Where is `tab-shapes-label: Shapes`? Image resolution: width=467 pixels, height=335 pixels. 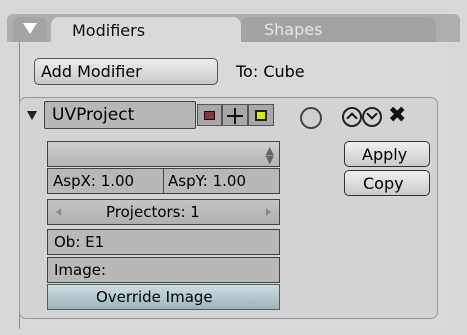
tab-shapes-label: Shapes is located at coordinates (293, 29).